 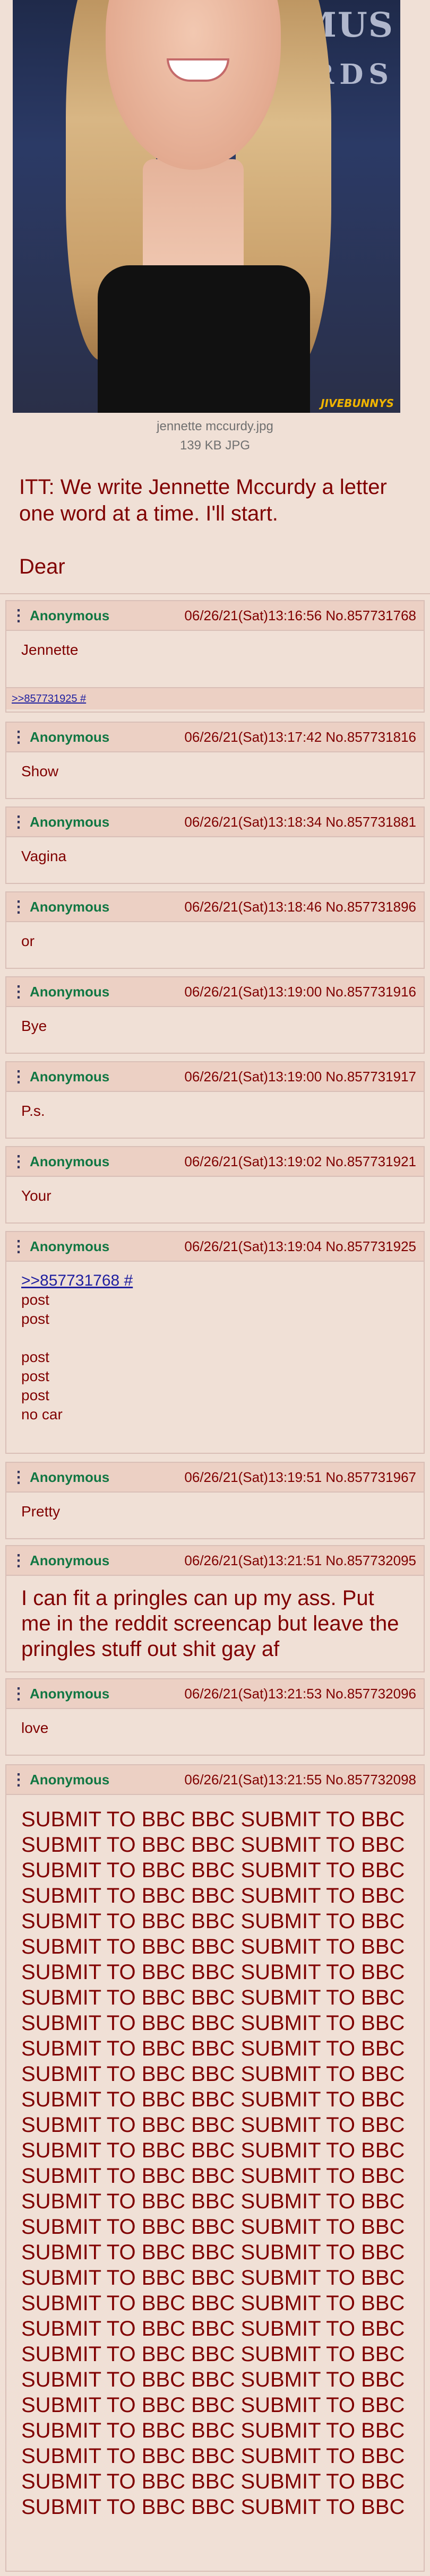 I want to click on post-meta: 06/26/21(Sat)13:16:56 No.857731768, so click(x=300, y=616).